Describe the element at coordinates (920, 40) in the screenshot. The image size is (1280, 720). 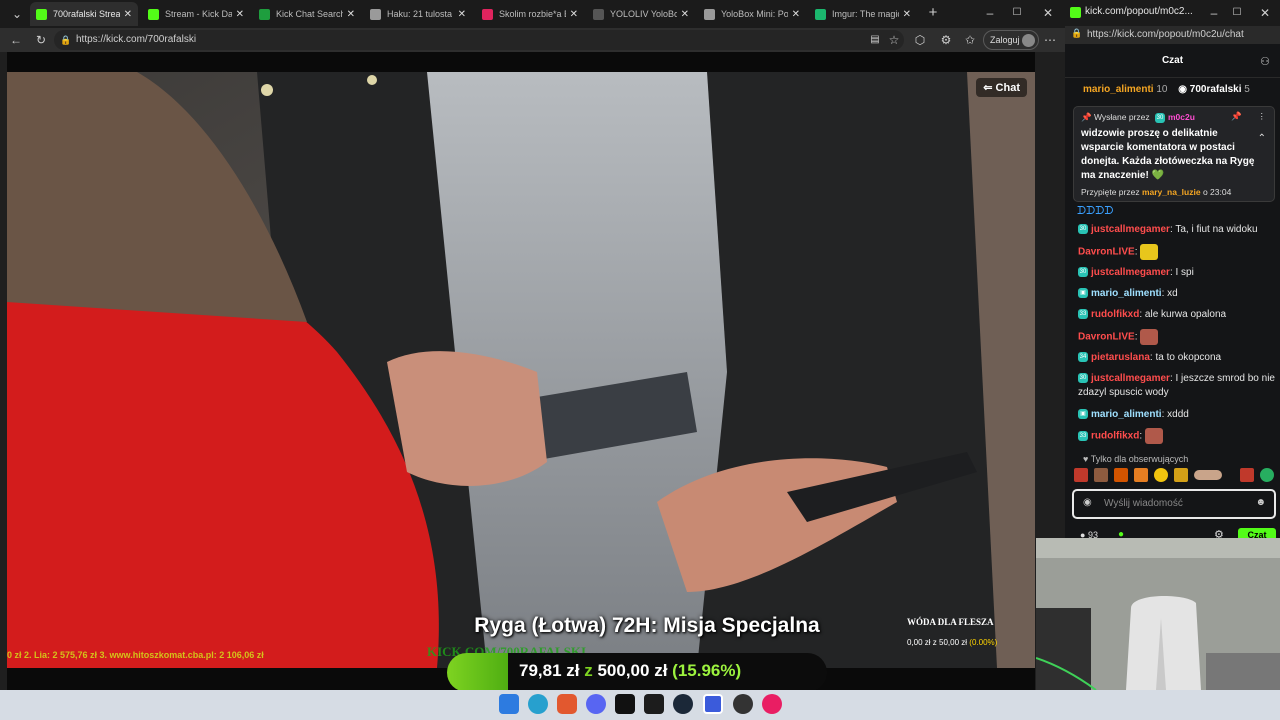
I see `extensions-icon: ⬡` at that location.